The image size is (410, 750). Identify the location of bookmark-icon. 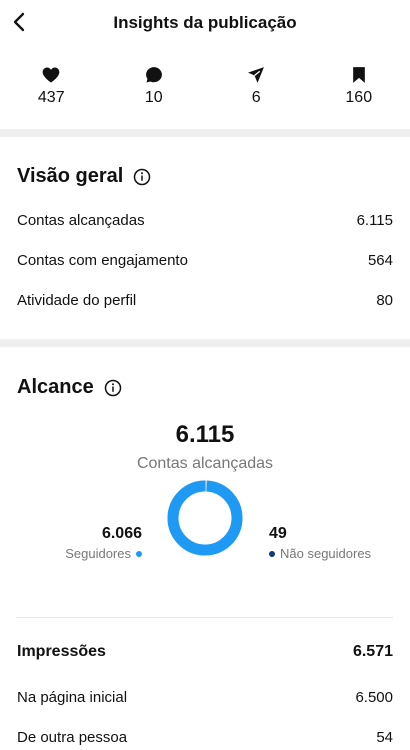
(358, 75).